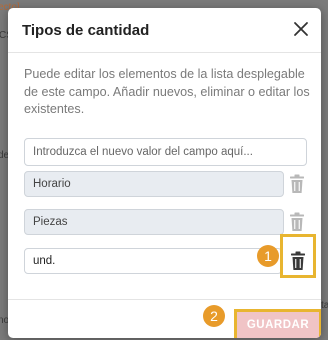  Describe the element at coordinates (165, 152) in the screenshot. I see `new-value-input` at that location.